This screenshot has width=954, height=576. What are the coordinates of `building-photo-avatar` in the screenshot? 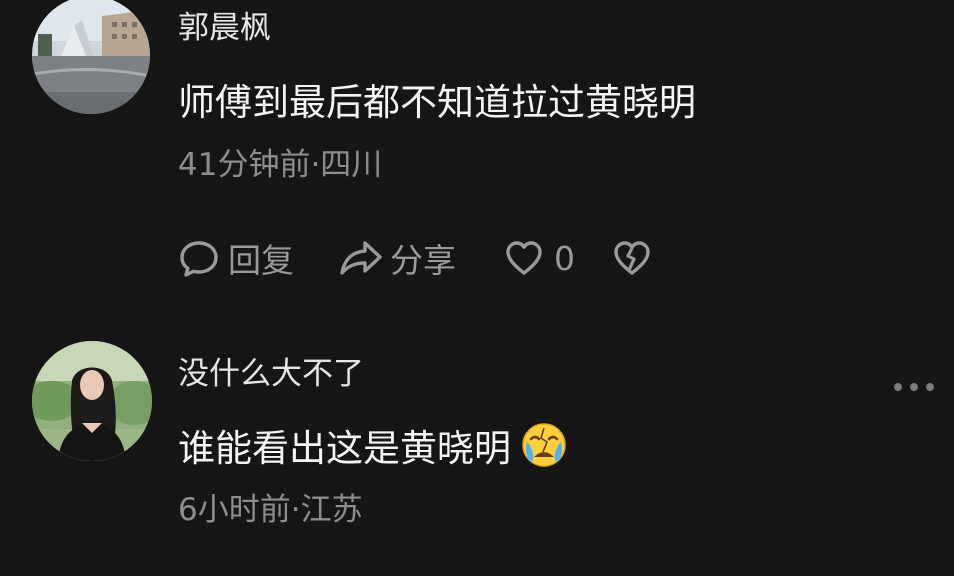 It's located at (91, 57).